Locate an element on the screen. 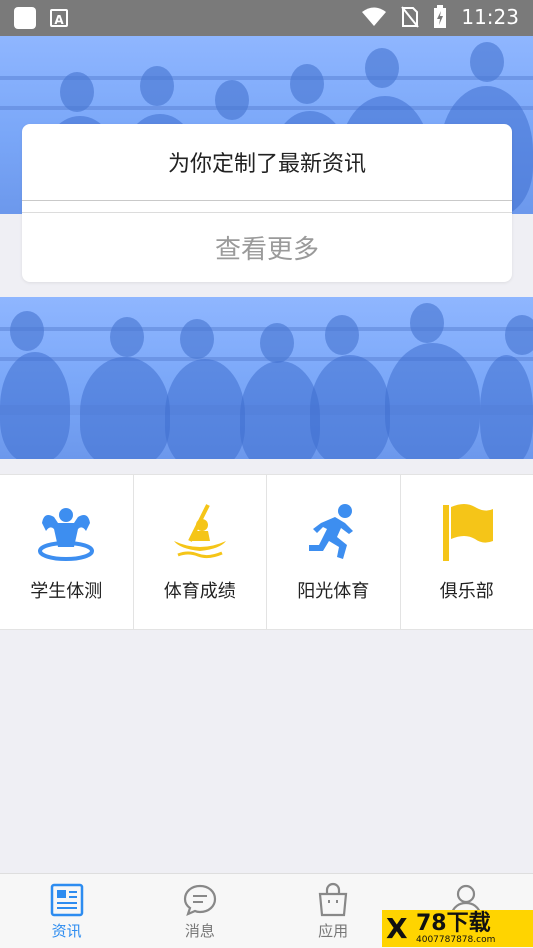 Image resolution: width=533 pixels, height=948 pixels. status-bar: A 11:23 is located at coordinates (266, 18).